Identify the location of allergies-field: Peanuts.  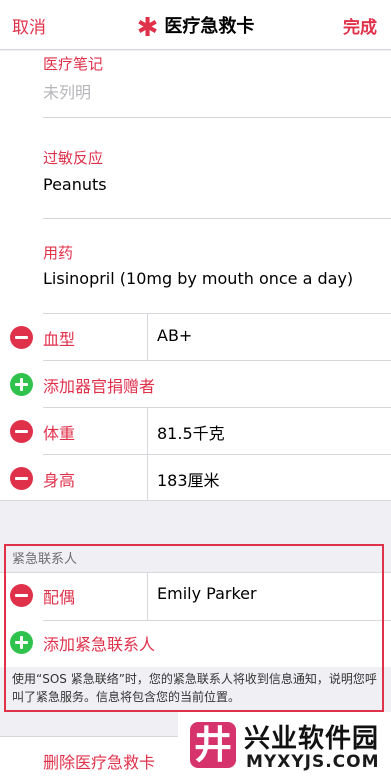
(75, 184).